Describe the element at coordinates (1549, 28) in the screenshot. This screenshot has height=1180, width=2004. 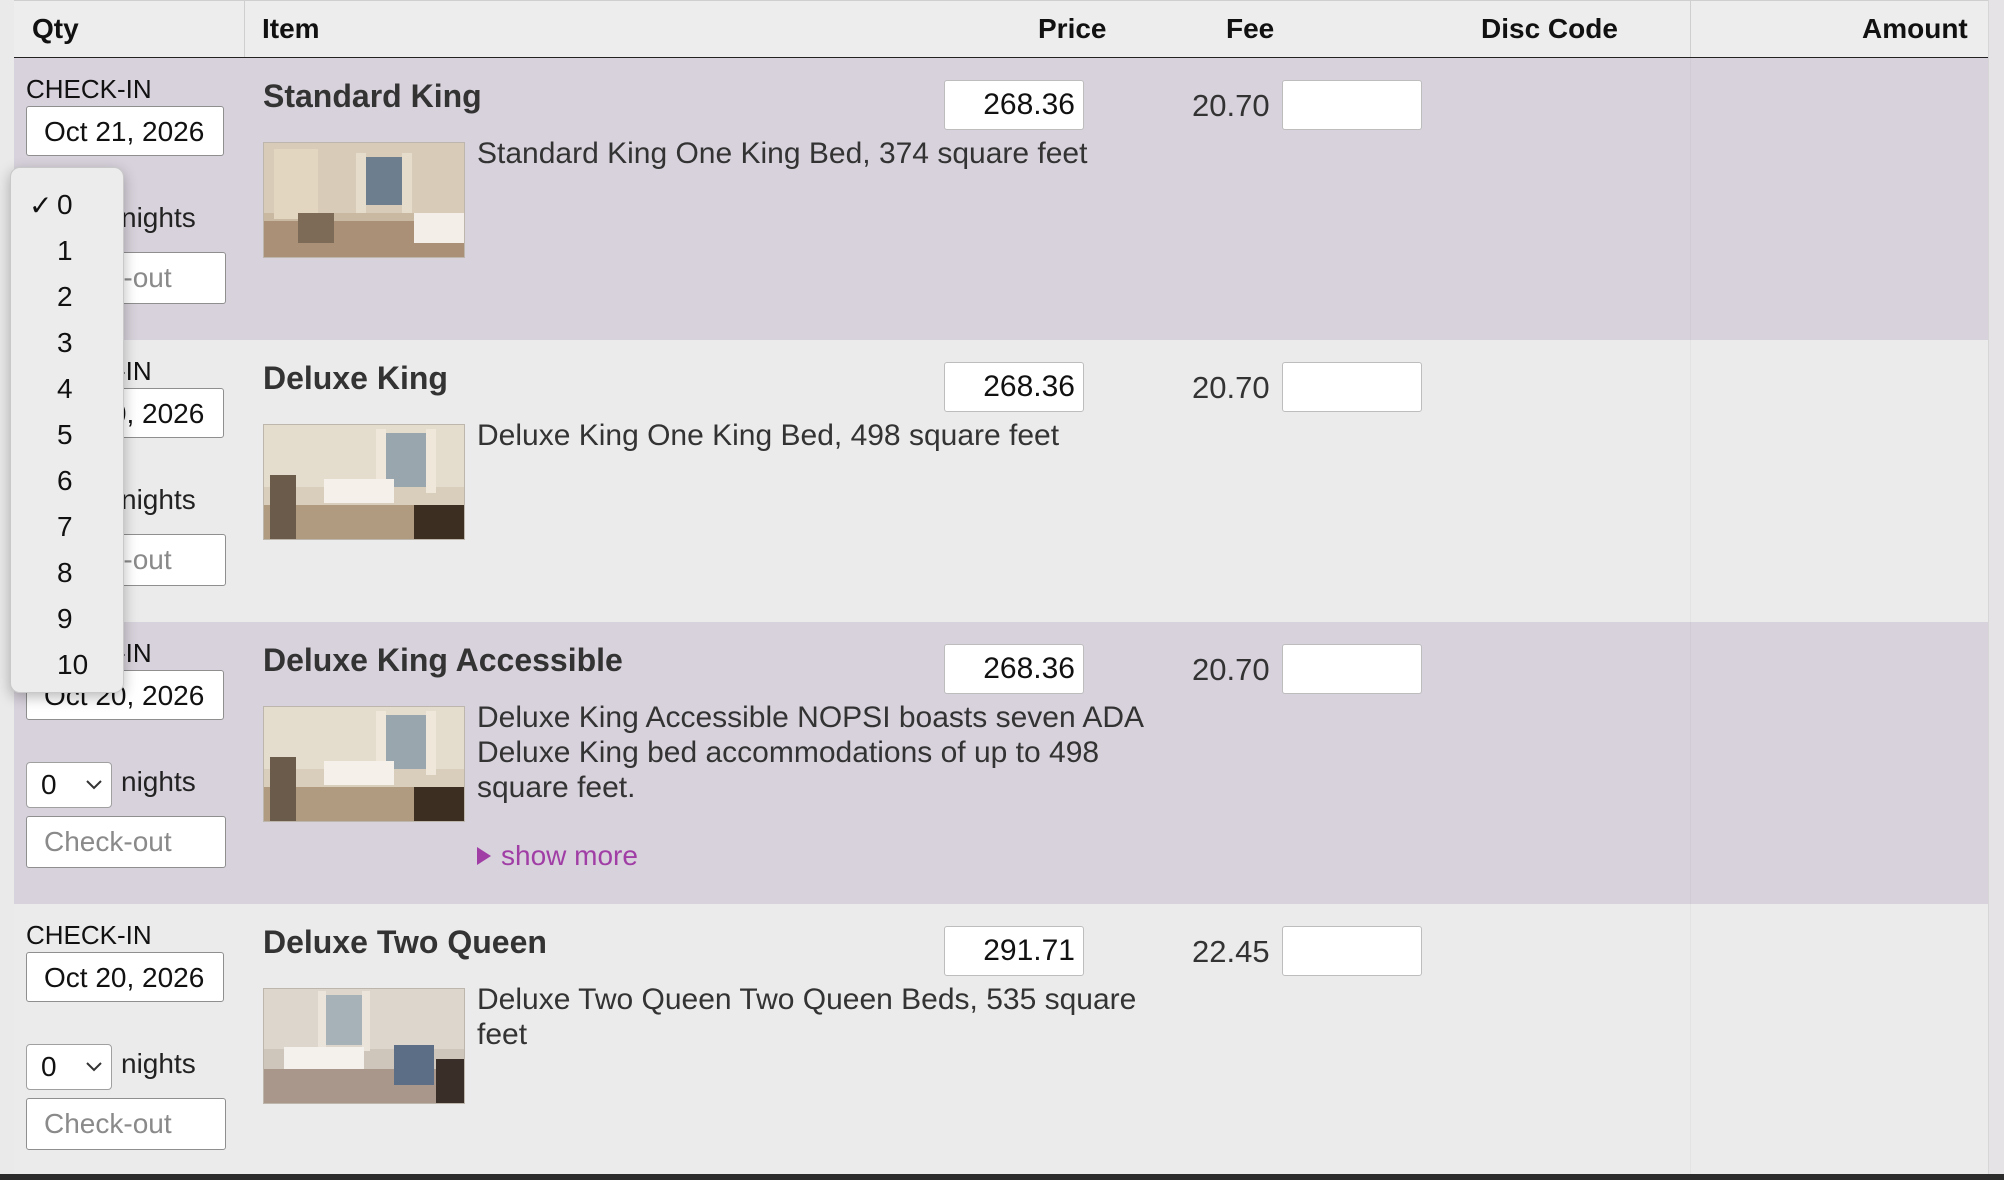
I see `header-disc-code: Disc Code` at that location.